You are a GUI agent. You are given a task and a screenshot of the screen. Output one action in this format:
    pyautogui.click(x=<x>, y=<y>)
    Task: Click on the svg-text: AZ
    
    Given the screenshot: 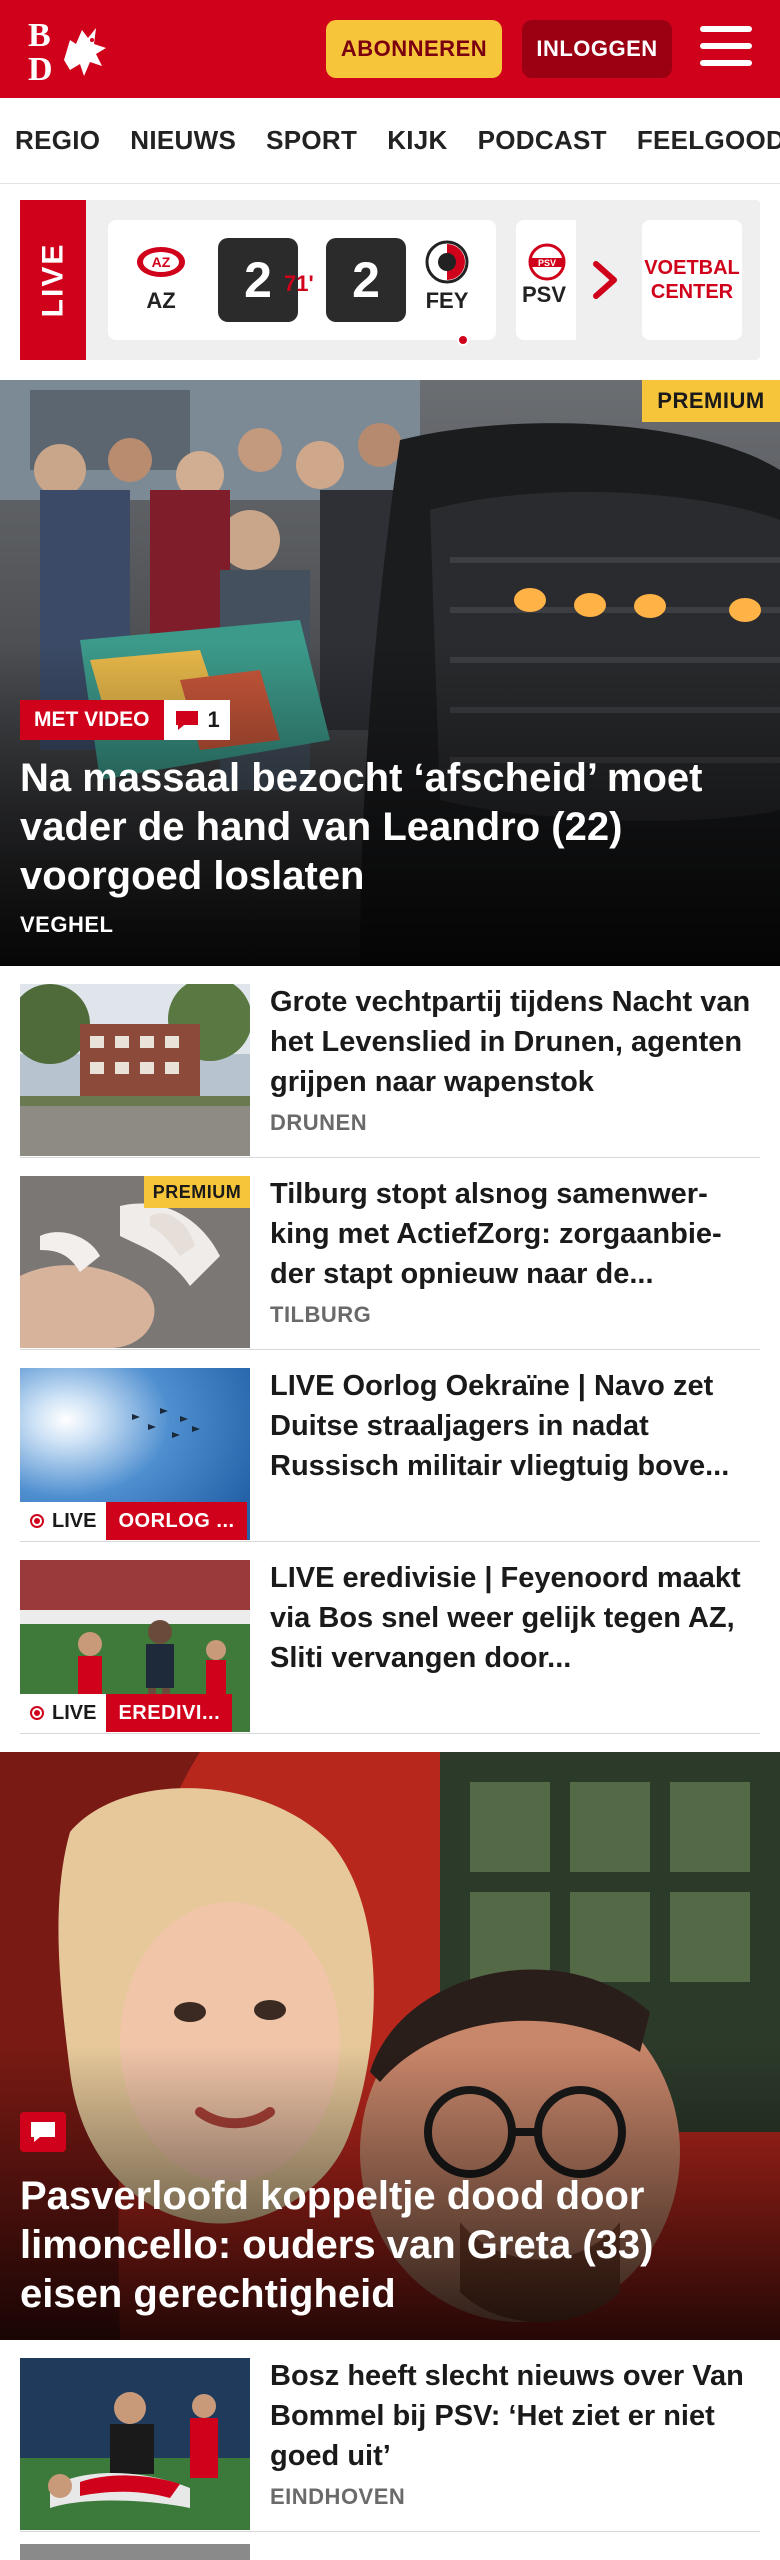 What is the action you would take?
    pyautogui.click(x=161, y=262)
    